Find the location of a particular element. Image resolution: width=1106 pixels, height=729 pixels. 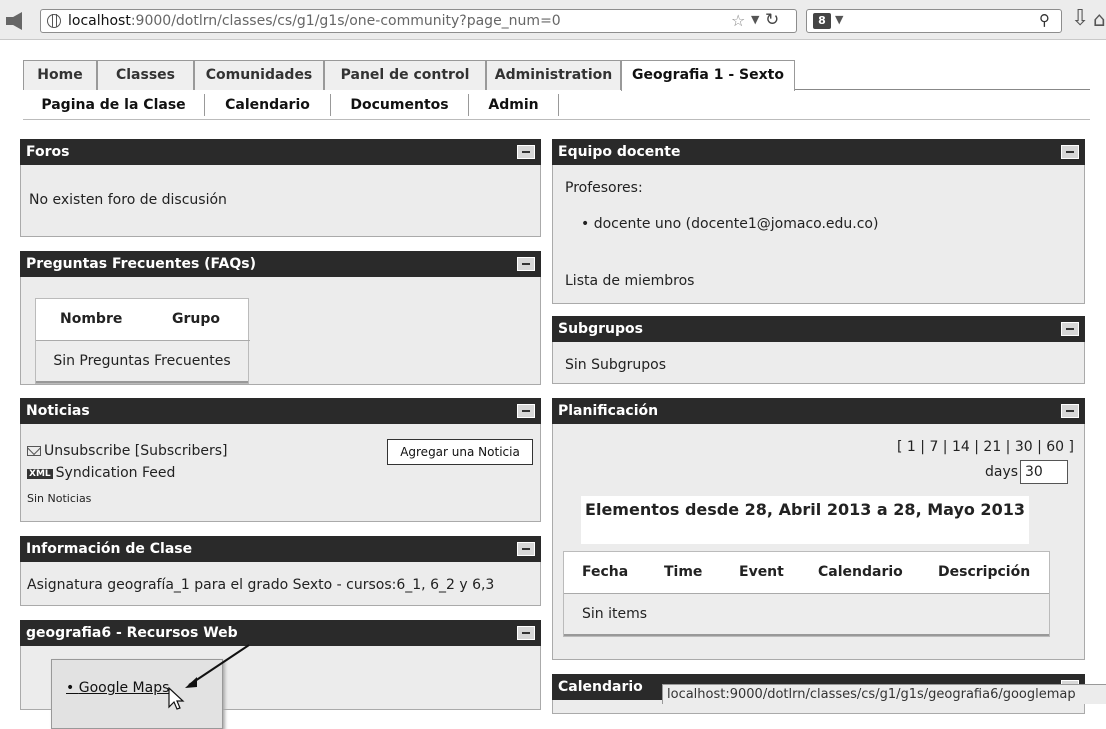

subnav-documentos: Documentos is located at coordinates (400, 105).